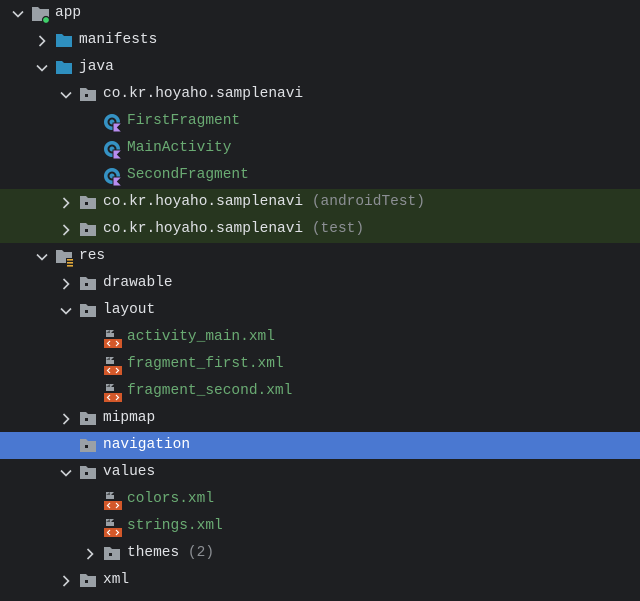 The width and height of the screenshot is (640, 601). What do you see at coordinates (320, 472) in the screenshot?
I see `tree-row: values` at bounding box center [320, 472].